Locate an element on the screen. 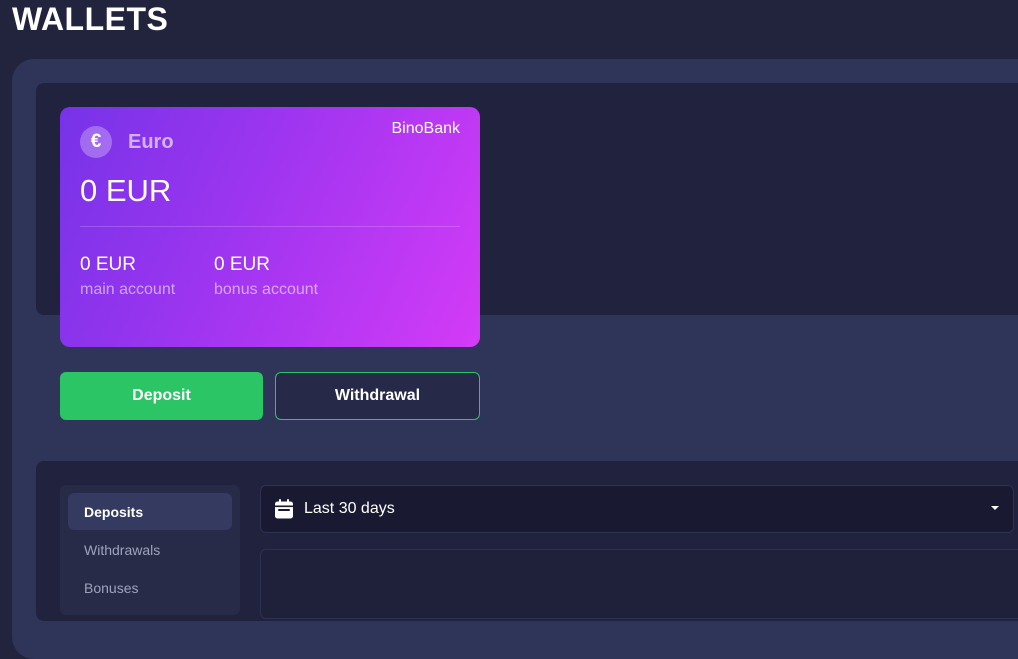 This screenshot has width=1018, height=659. date-range-select: Last 30 days is located at coordinates (637, 509).